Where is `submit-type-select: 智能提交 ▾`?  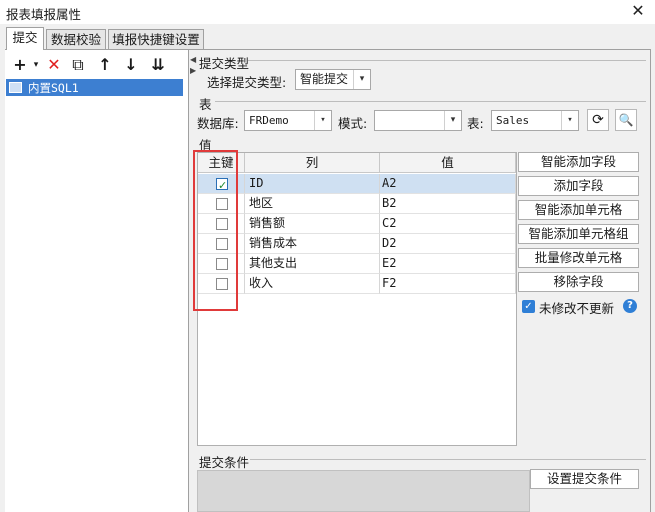 submit-type-select: 智能提交 ▾ is located at coordinates (333, 79).